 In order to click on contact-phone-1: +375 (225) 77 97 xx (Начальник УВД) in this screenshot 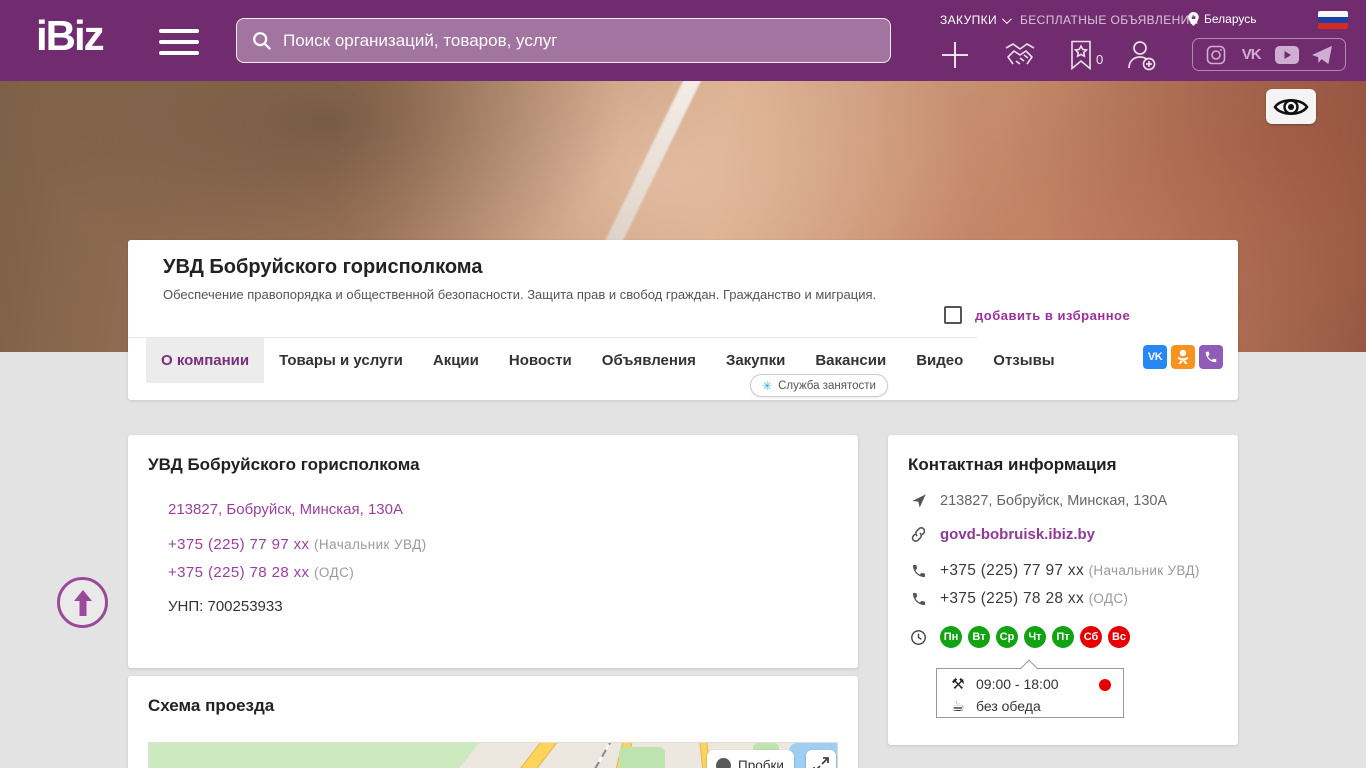, I will do `click(1070, 571)`.